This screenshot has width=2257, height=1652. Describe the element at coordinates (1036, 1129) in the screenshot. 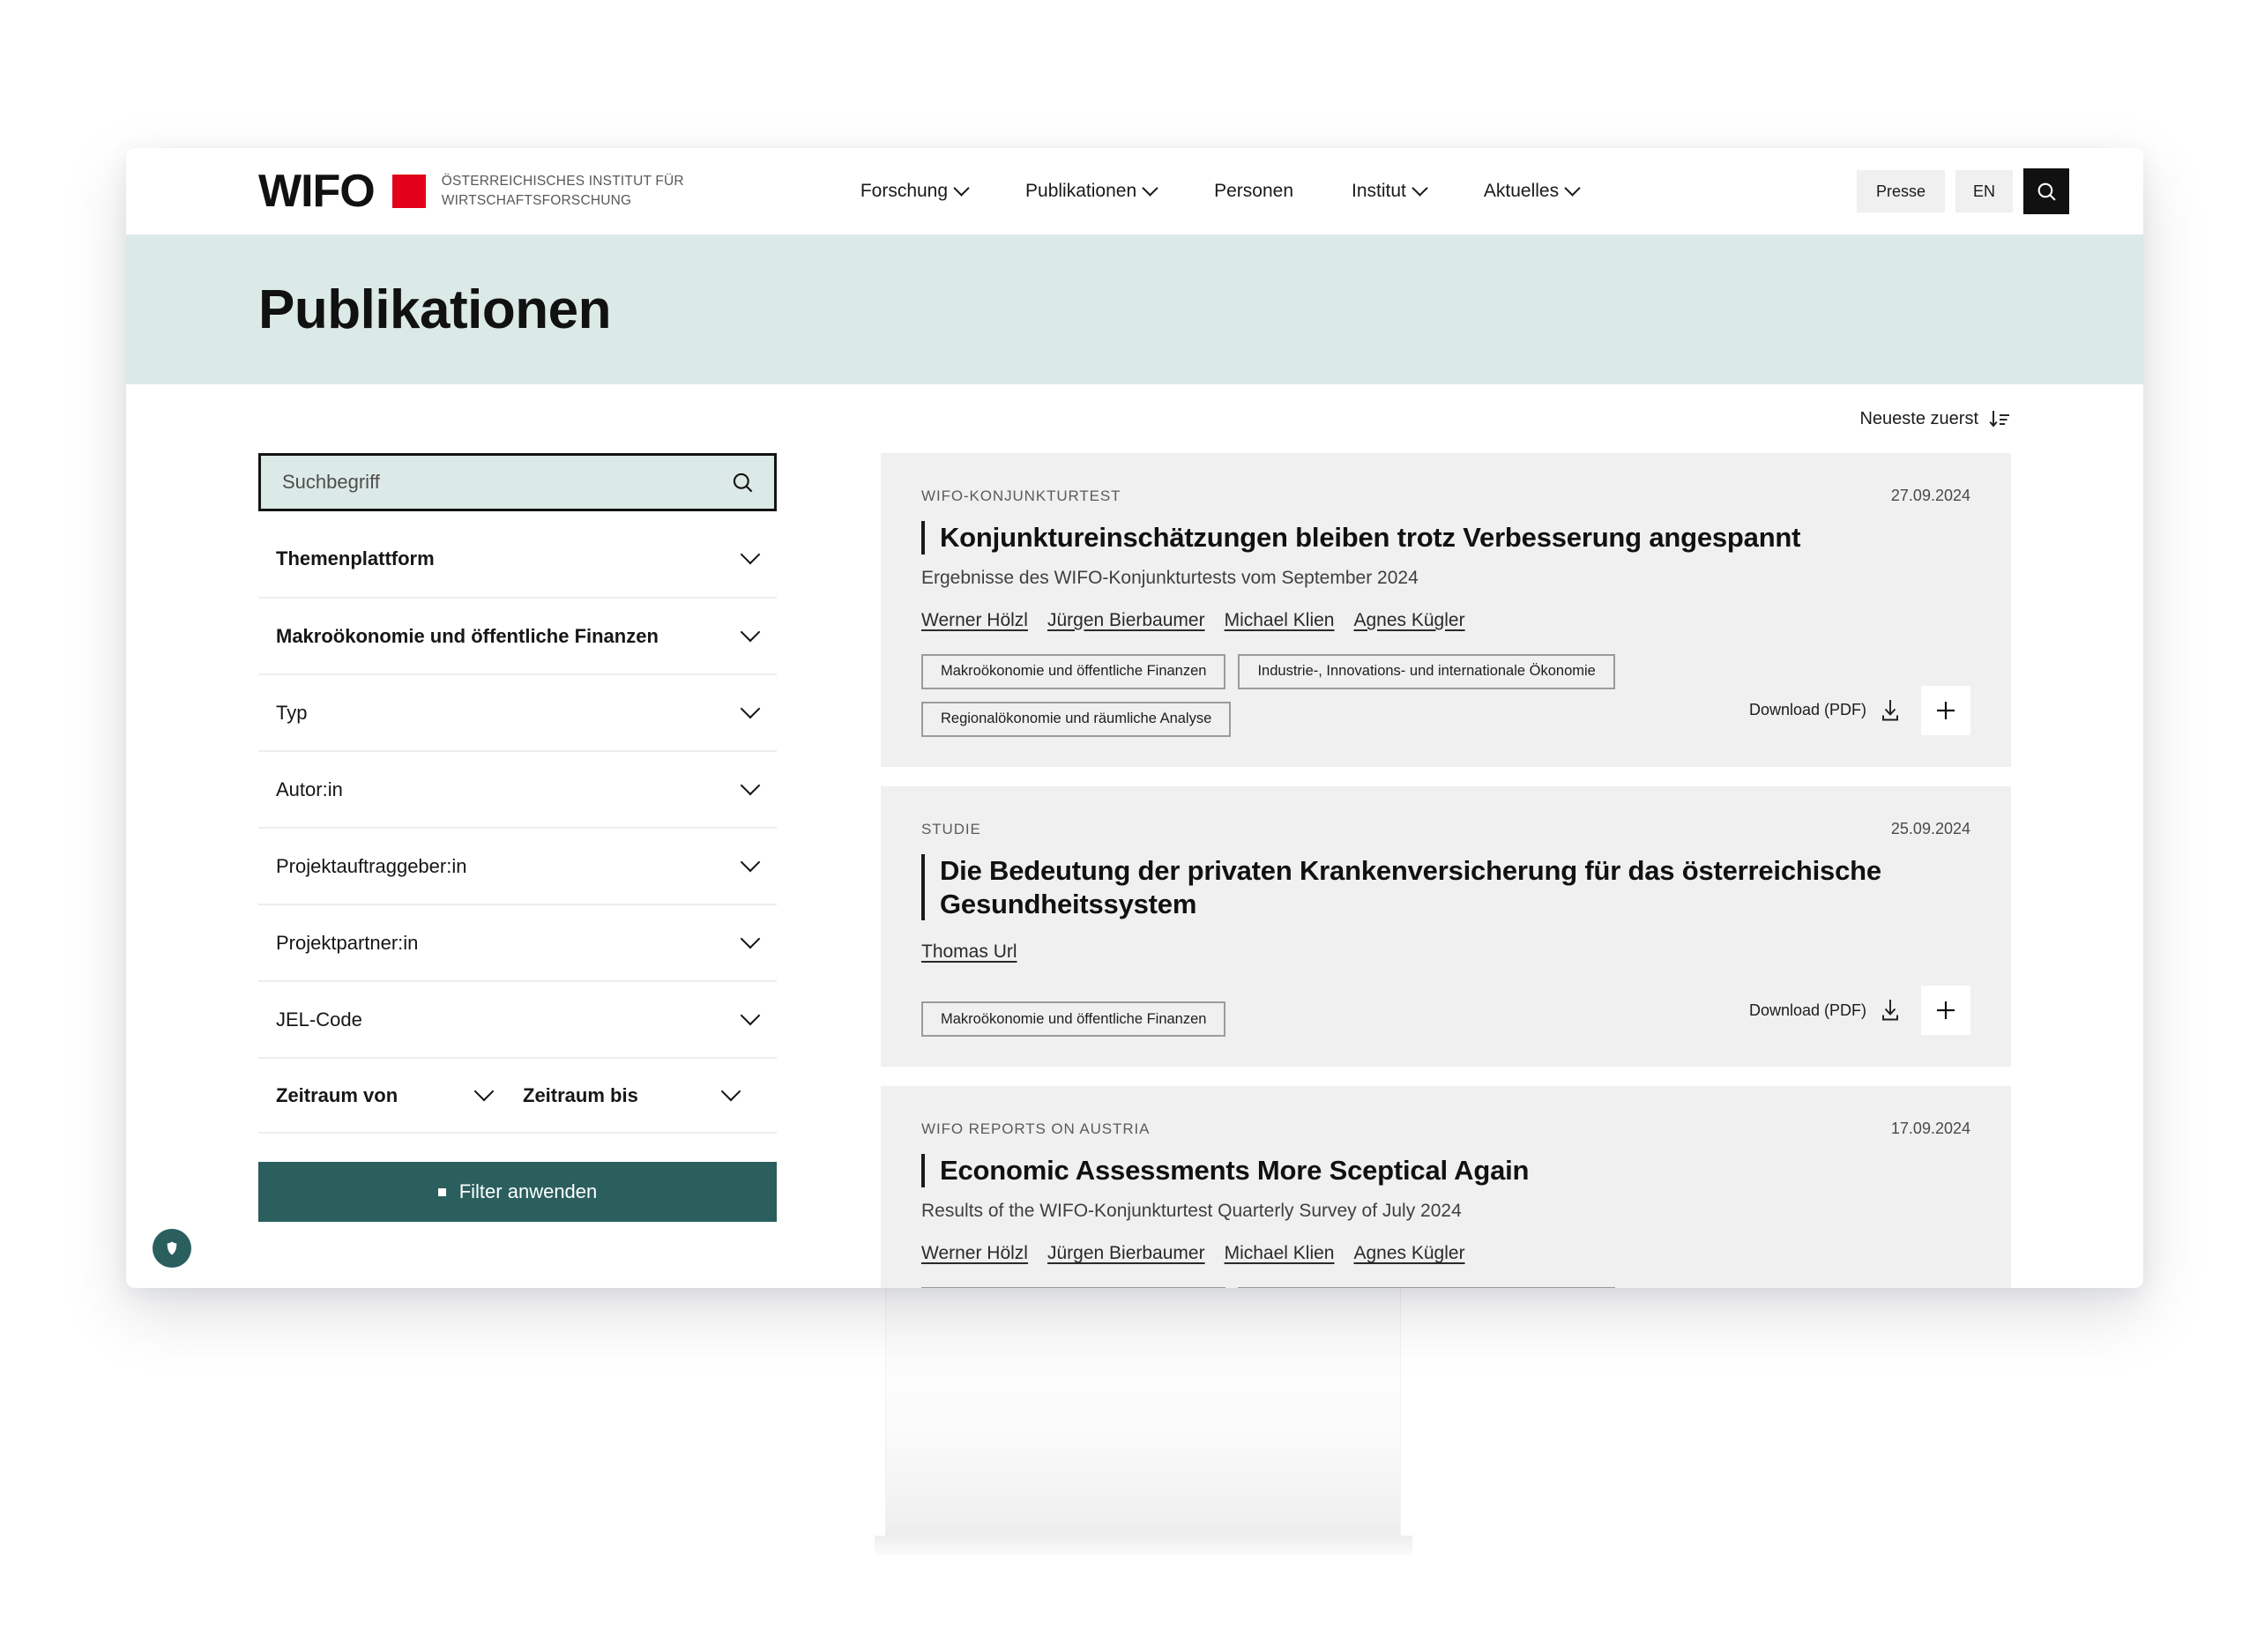

I see `publication-kicker: WIFO Reports on Austria` at that location.